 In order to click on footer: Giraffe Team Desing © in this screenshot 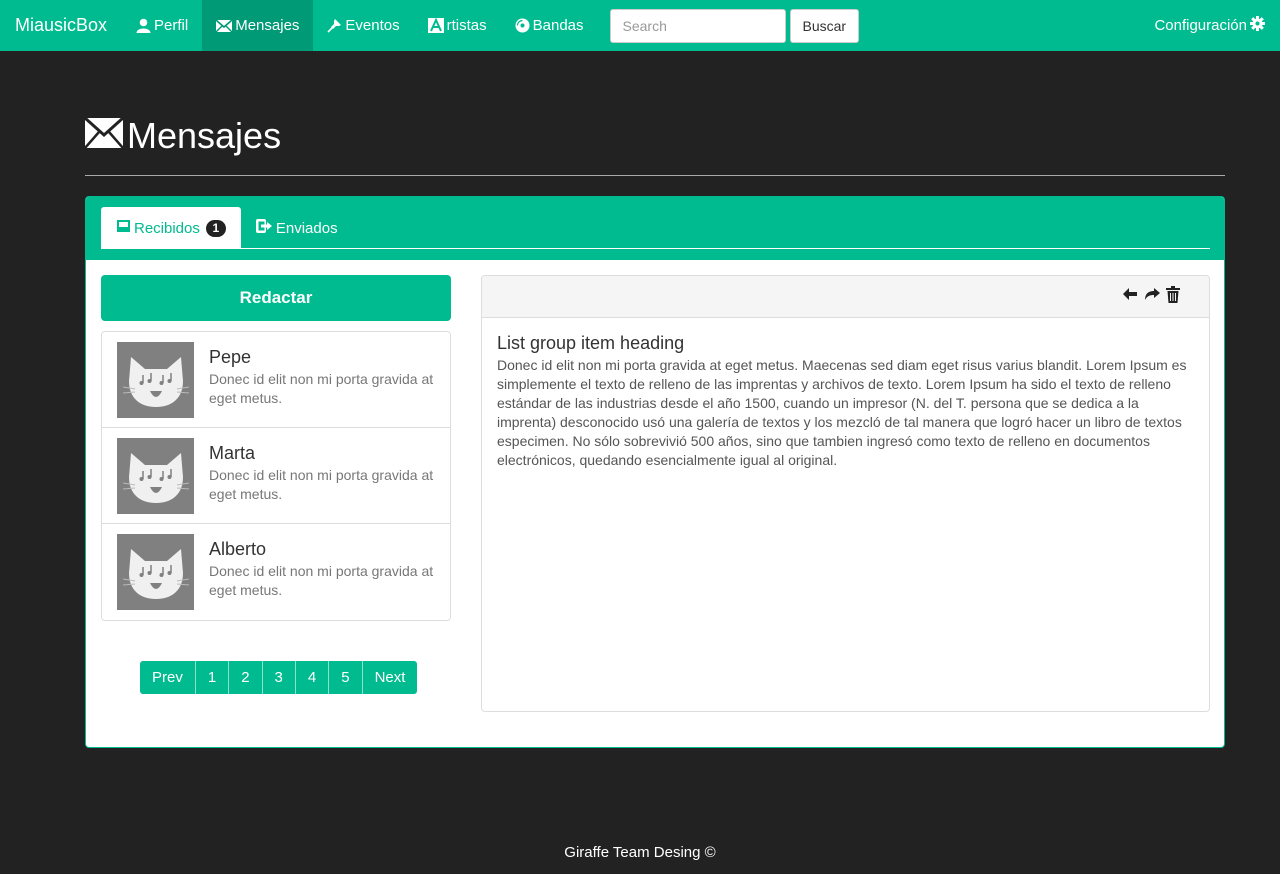, I will do `click(640, 852)`.